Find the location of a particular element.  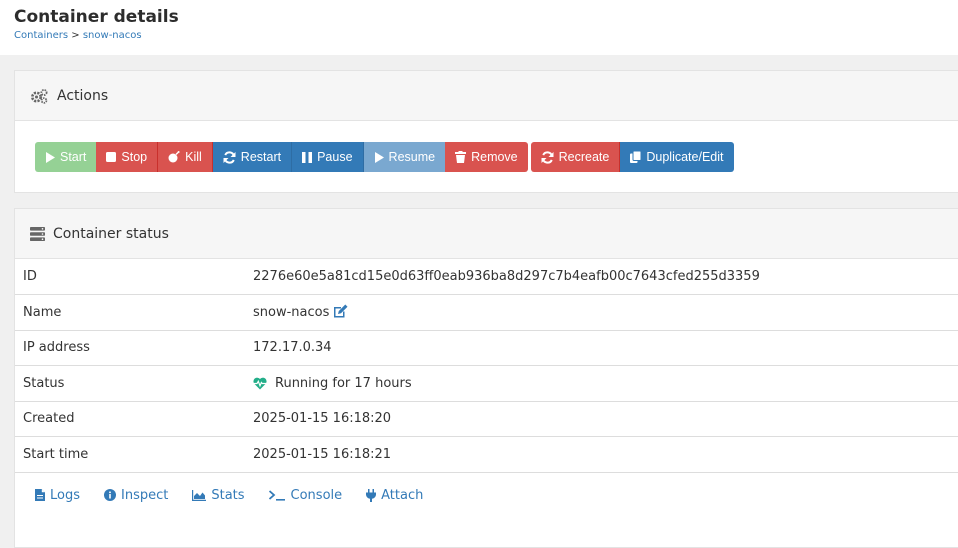

stats-link: Stats is located at coordinates (218, 495).